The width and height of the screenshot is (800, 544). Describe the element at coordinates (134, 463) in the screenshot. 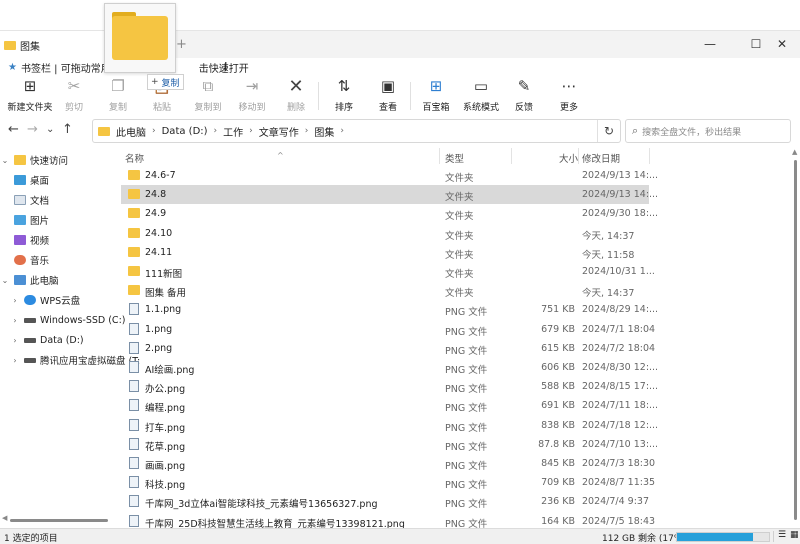

I see `image-file-icon` at that location.